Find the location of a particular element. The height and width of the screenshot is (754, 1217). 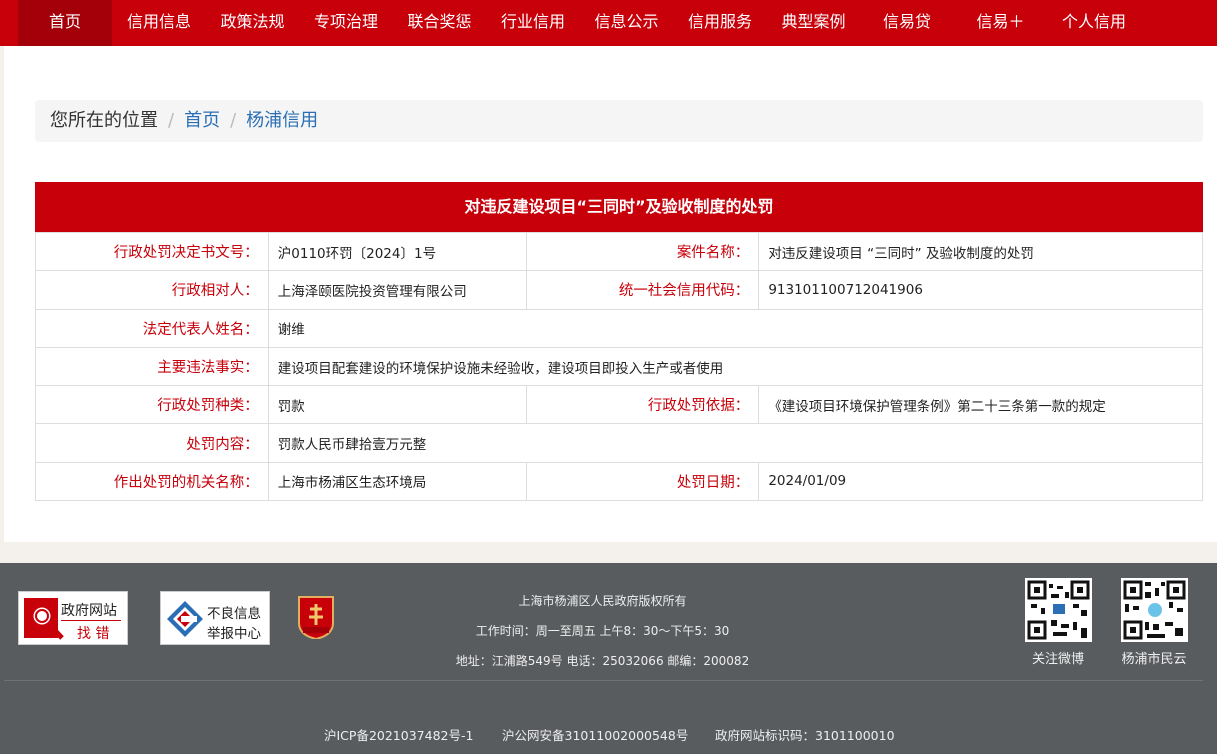

legal-rep-label: 法定代表人姓名： is located at coordinates (152, 328).